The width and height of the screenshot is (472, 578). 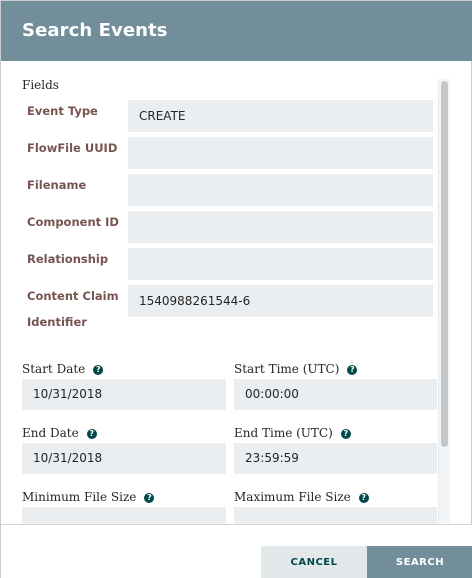 What do you see at coordinates (72, 148) in the screenshot?
I see `flowfile-uuid-label: FlowFile UUID` at bounding box center [72, 148].